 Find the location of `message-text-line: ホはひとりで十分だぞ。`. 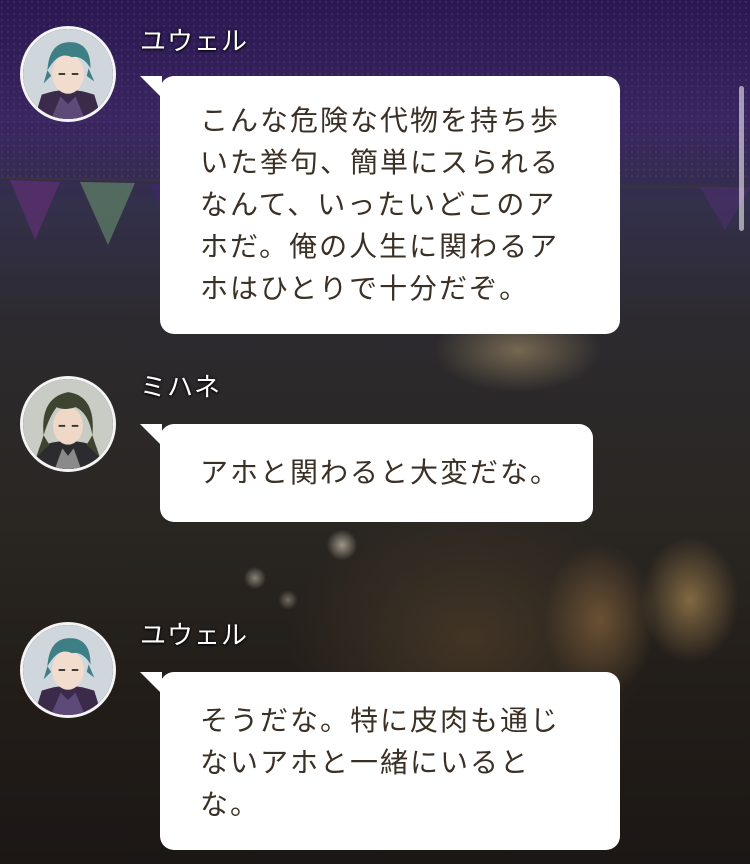

message-text-line: ホはひとりで十分だぞ。 is located at coordinates (365, 288).